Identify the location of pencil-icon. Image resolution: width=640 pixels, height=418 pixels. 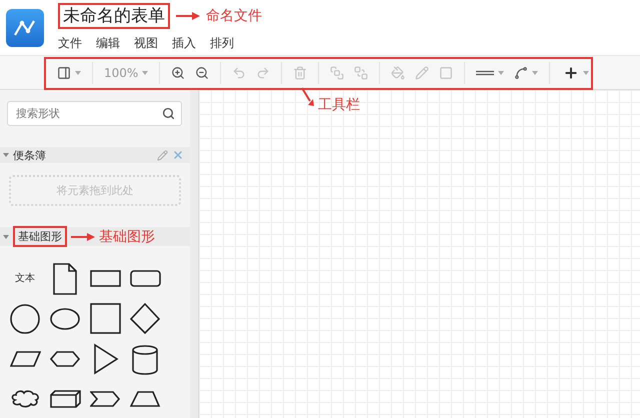
(422, 73).